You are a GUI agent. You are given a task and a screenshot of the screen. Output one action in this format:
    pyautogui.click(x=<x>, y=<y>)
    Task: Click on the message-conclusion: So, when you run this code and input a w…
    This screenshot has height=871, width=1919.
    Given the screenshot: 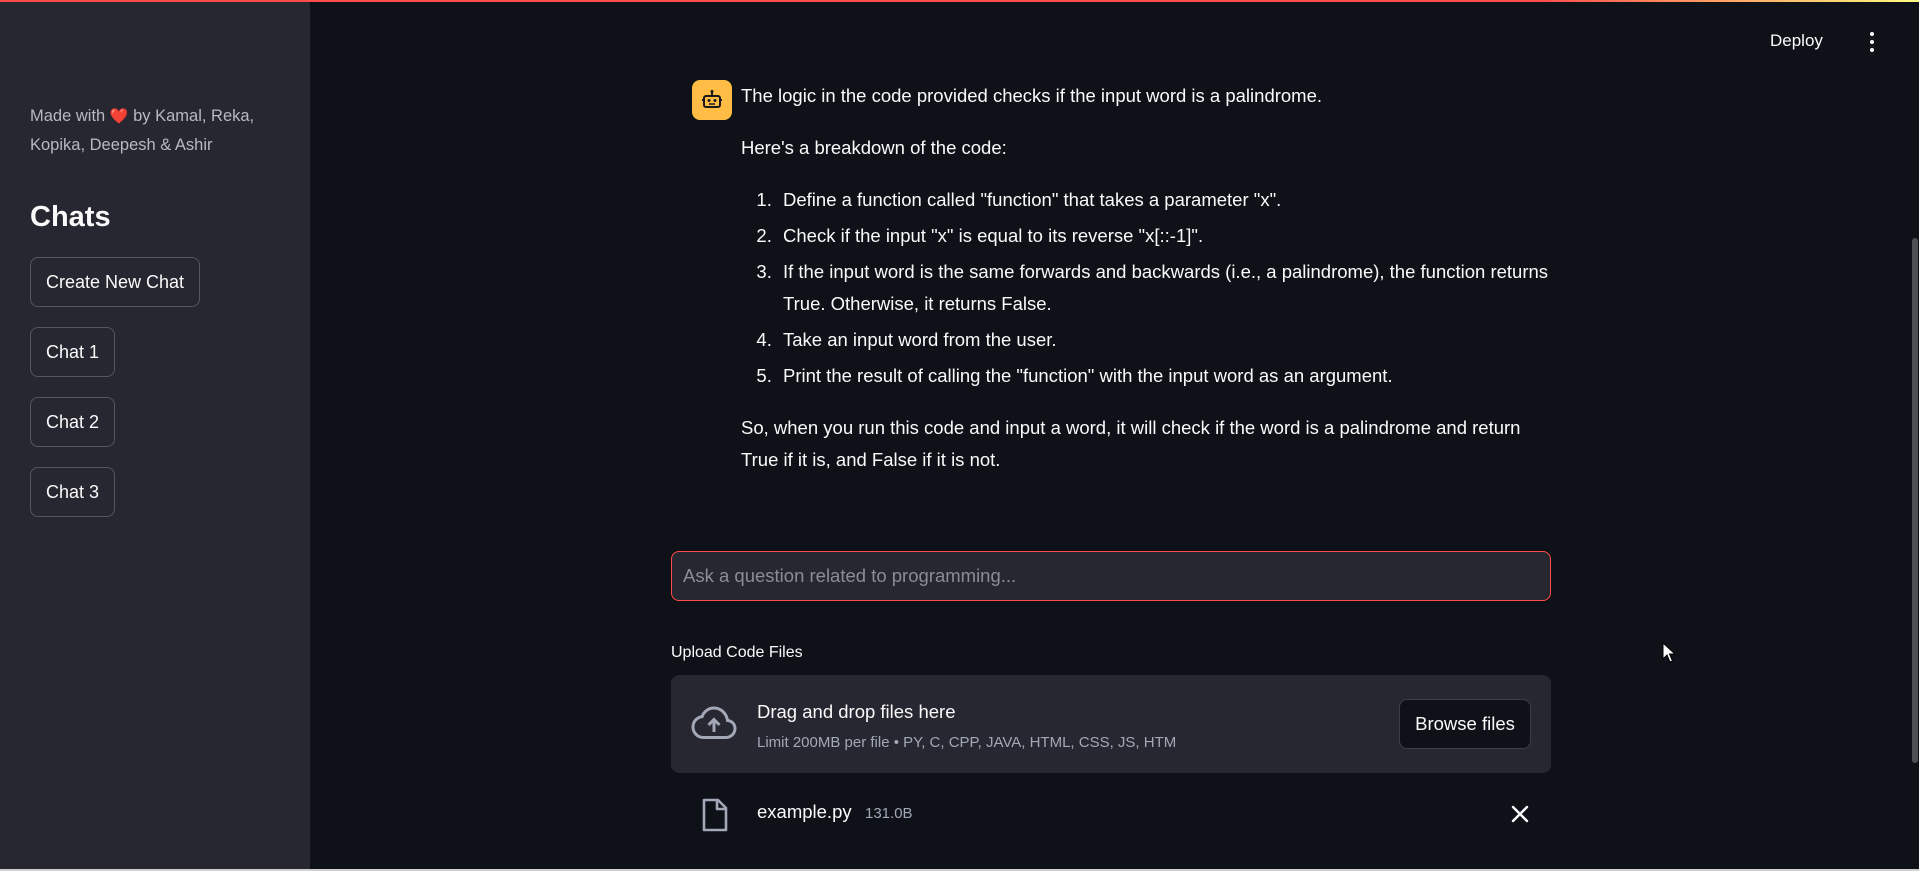 What is the action you would take?
    pyautogui.click(x=1131, y=443)
    